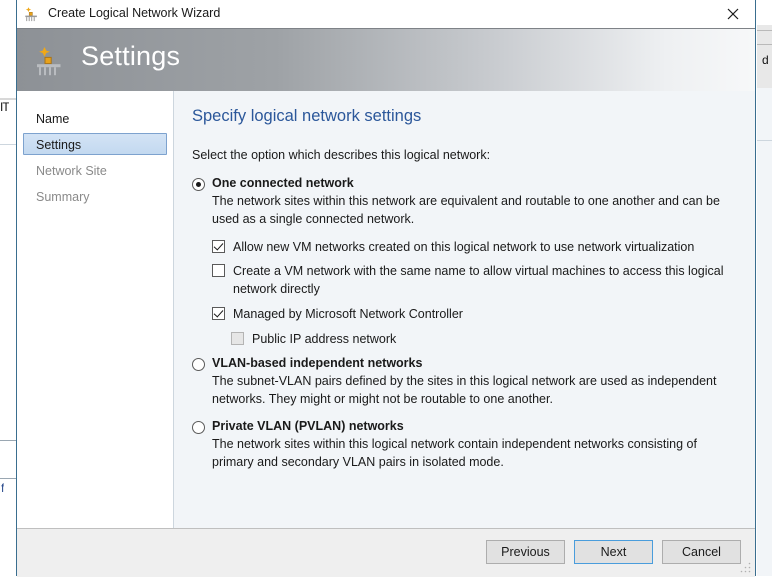 The image size is (772, 579). I want to click on radio-option-private-vlan: Private VLAN (PVLAN) networks, so click(464, 426).